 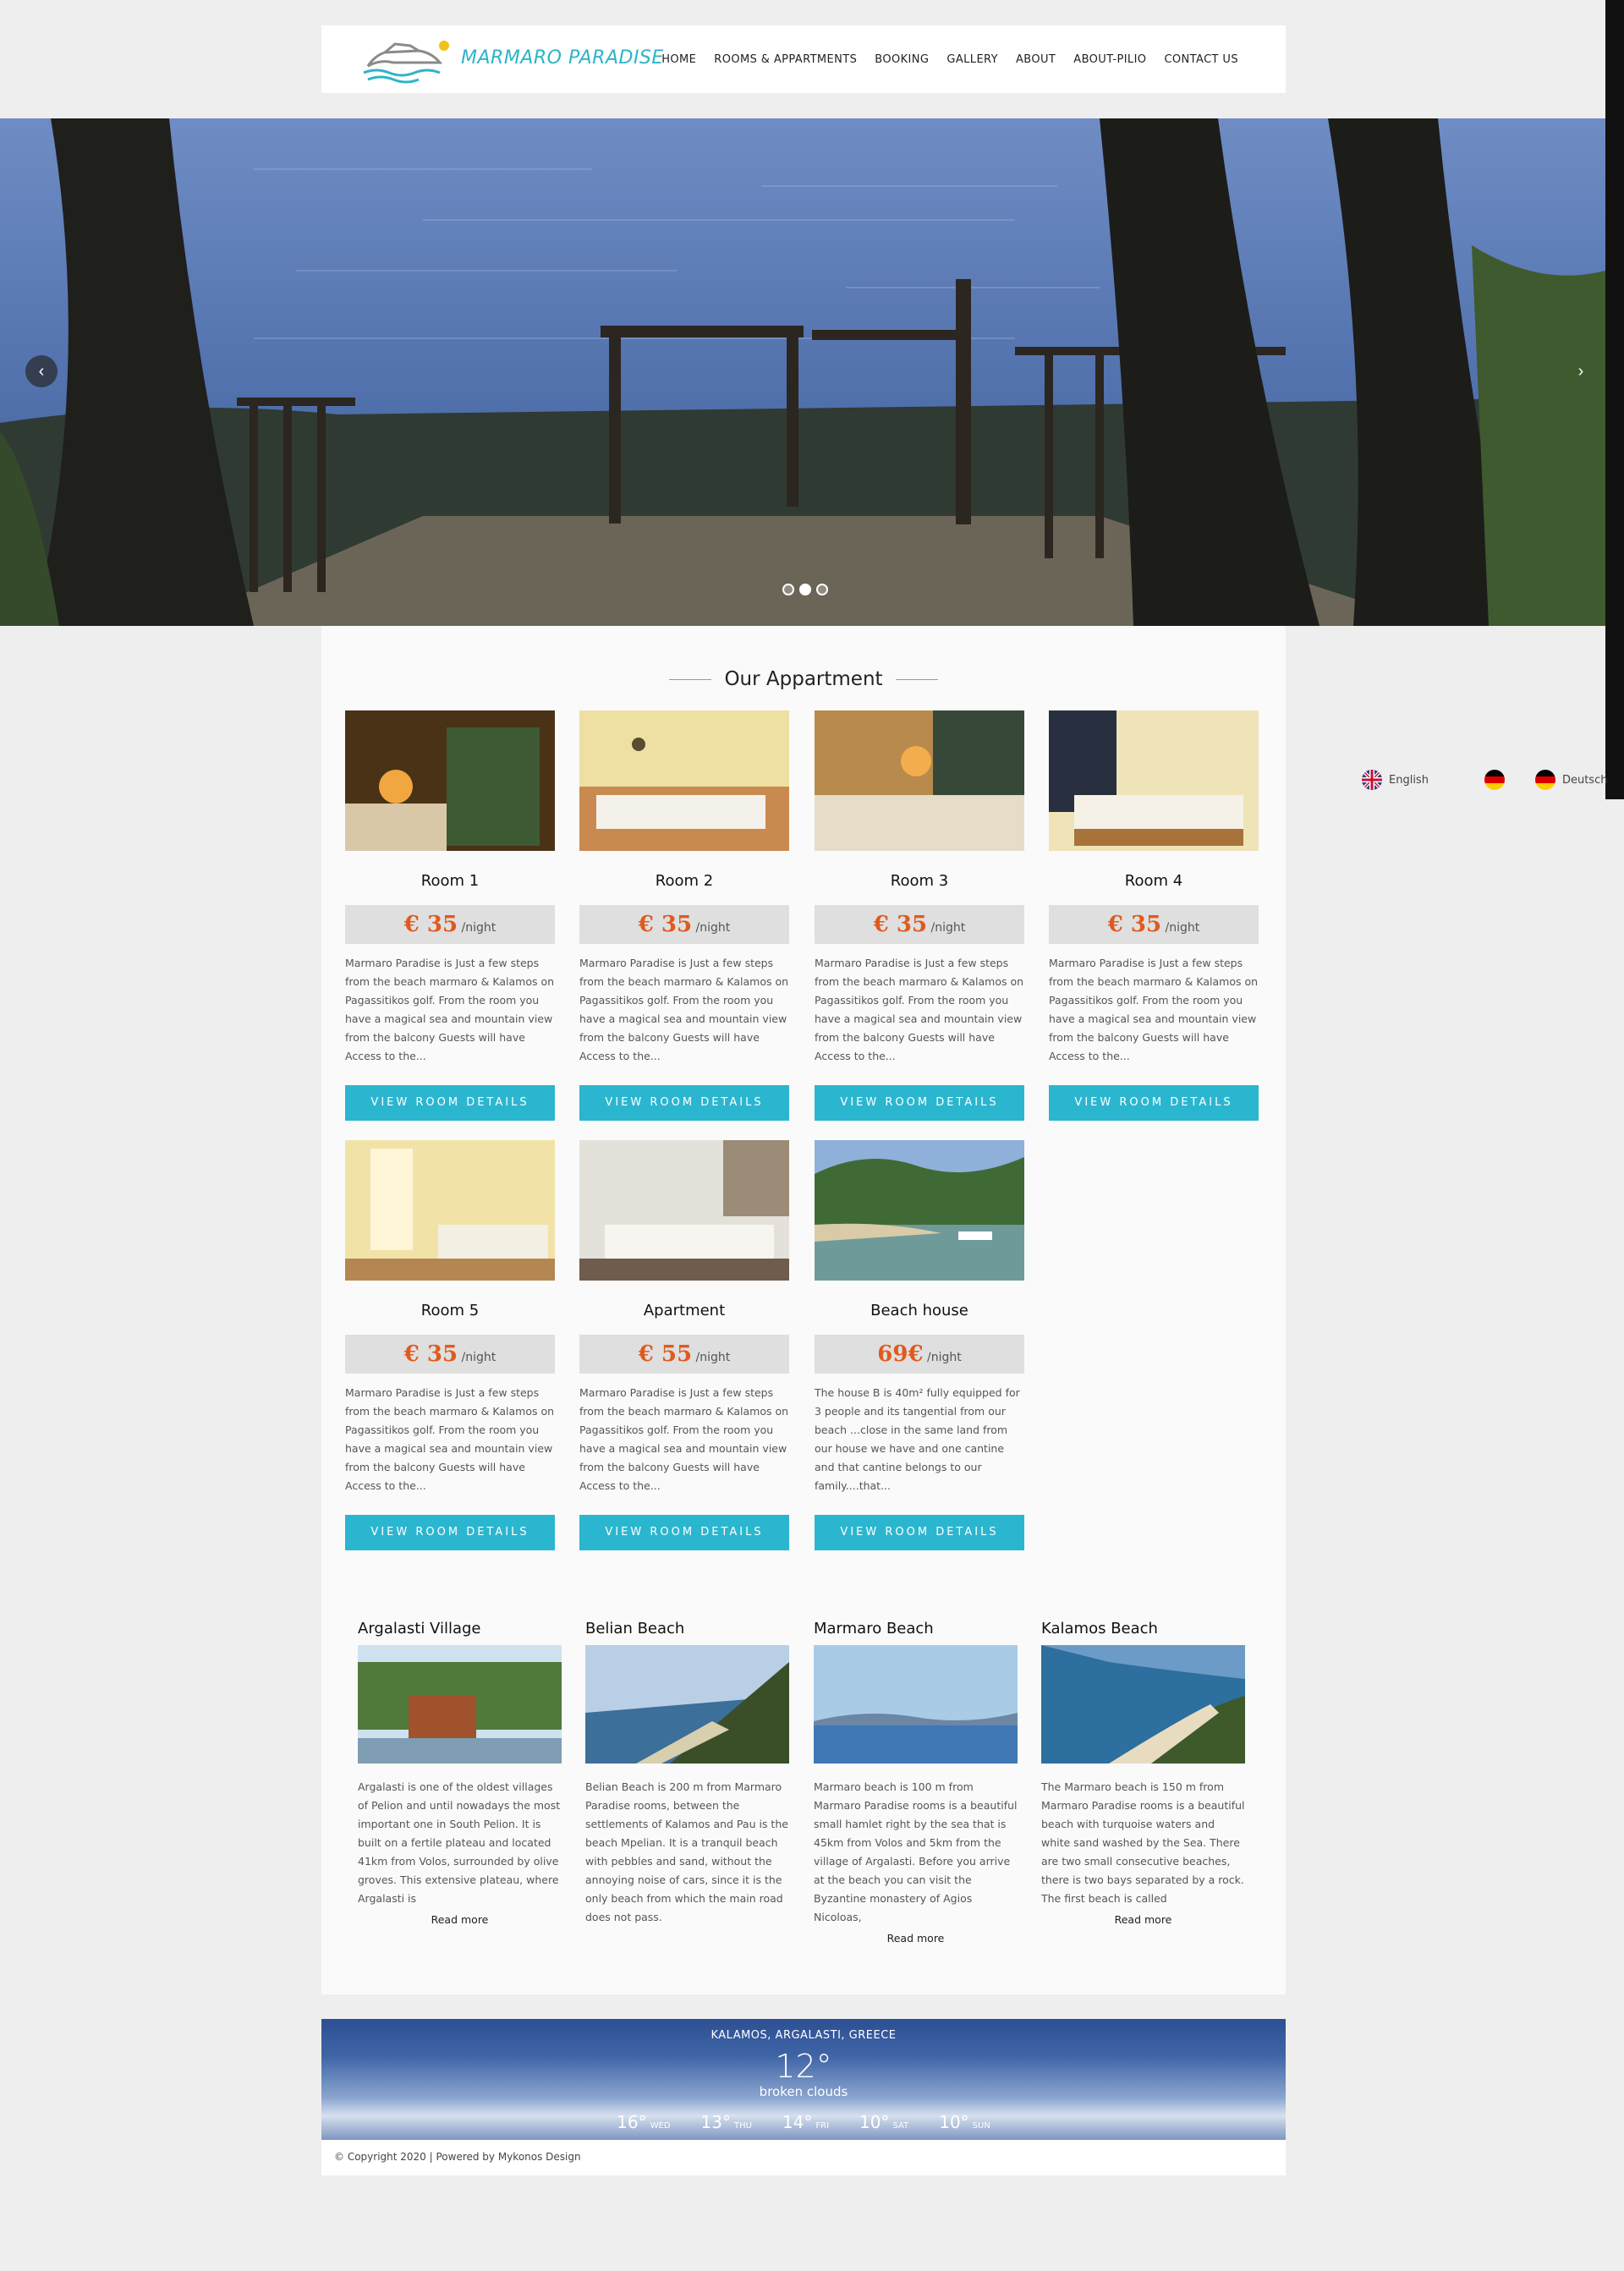 I want to click on slider-dots, so click(x=805, y=589).